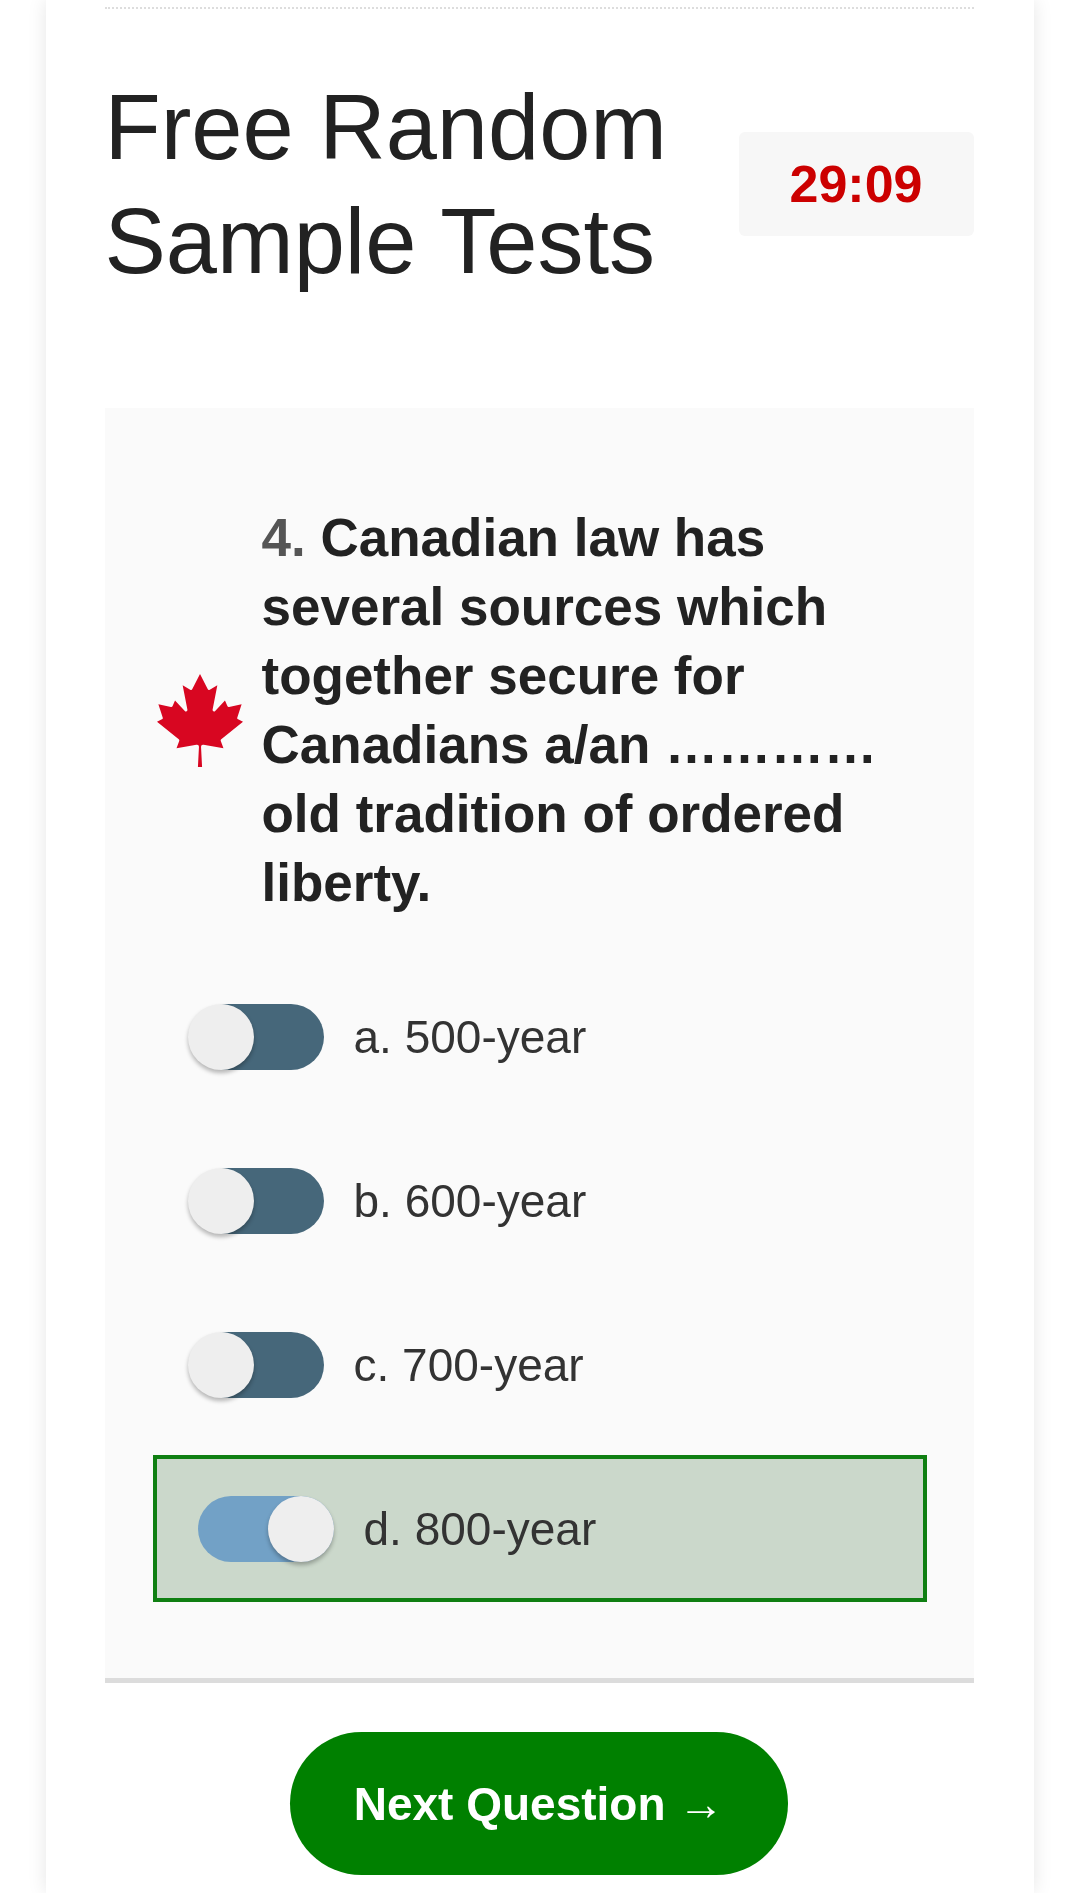  I want to click on countdown-timer: 29:09, so click(856, 184).